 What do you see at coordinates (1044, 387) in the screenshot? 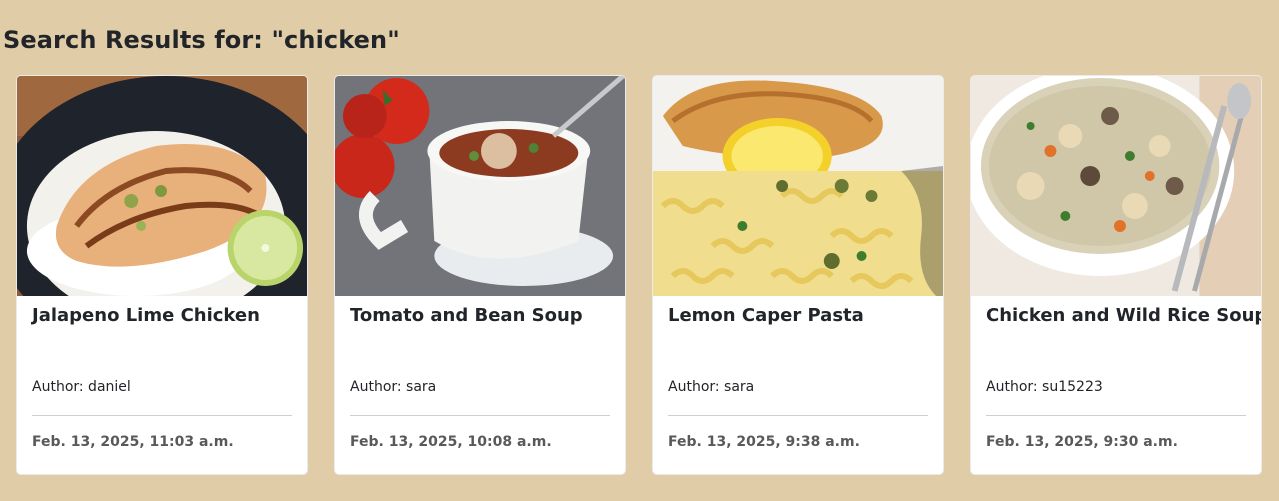
I see `recipe-author: Author: su15223` at bounding box center [1044, 387].